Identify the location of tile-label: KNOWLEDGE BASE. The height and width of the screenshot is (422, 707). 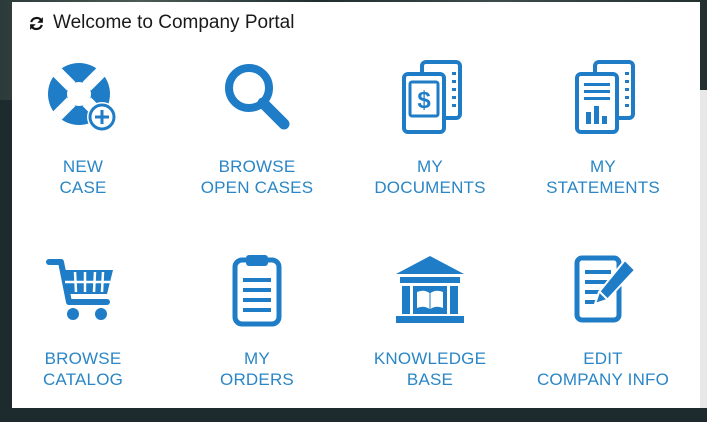
(430, 369).